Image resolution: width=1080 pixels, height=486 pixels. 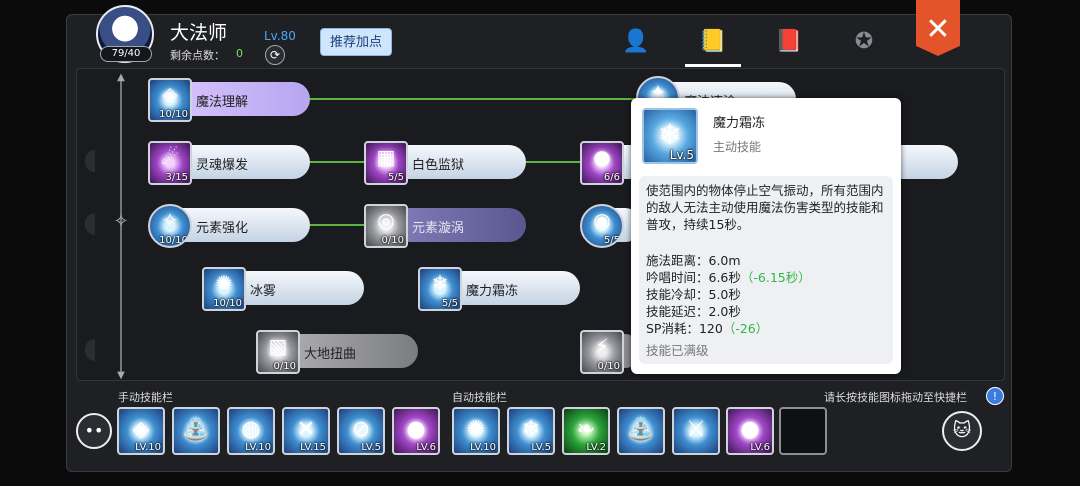 What do you see at coordinates (170, 100) in the screenshot?
I see `diamond-rune-icon: ◈ 10/10` at bounding box center [170, 100].